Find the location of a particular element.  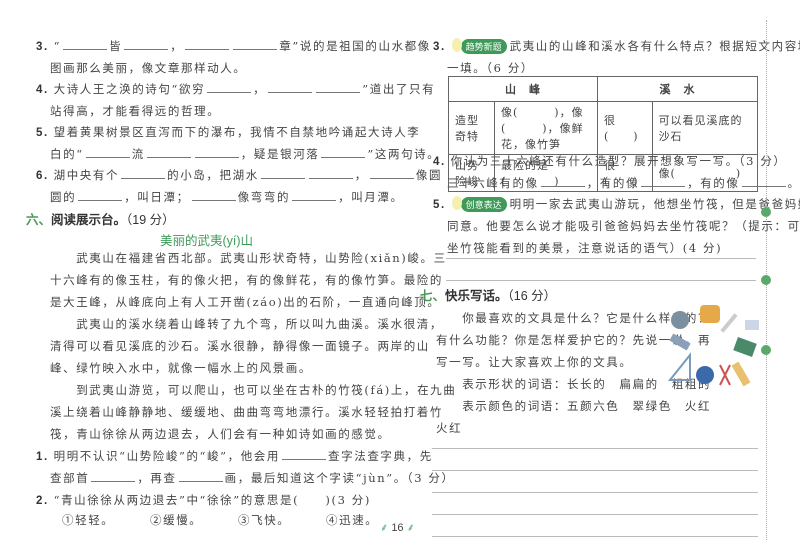

answer-option: ④迅速。 is located at coordinates (352, 520).